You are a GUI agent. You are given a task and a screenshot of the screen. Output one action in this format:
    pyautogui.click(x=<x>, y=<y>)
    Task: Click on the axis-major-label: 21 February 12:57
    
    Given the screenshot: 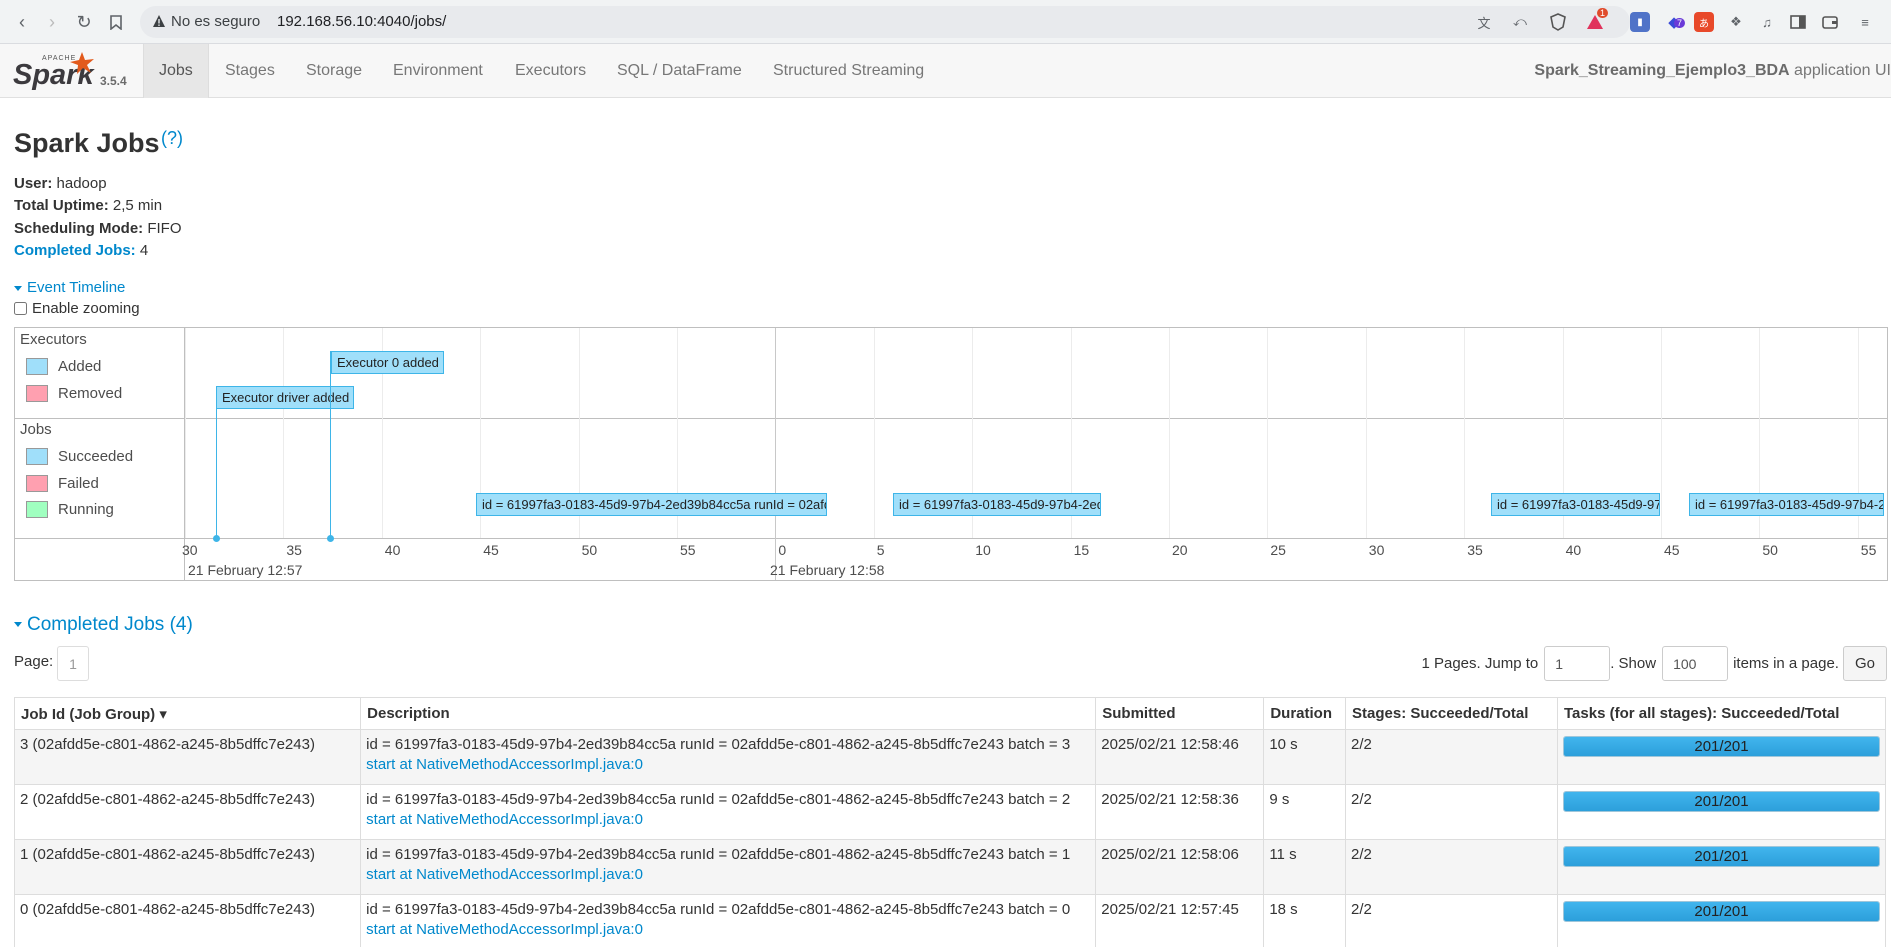 What is the action you would take?
    pyautogui.click(x=245, y=570)
    